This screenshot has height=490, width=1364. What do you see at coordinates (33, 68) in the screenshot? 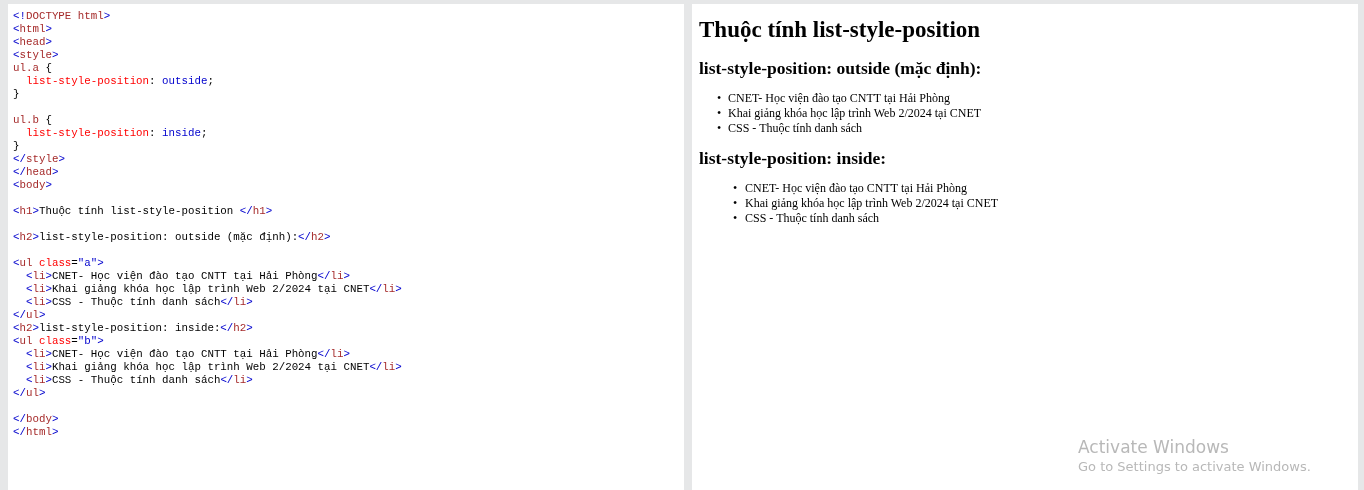
I see `code-line: ul.a {` at bounding box center [33, 68].